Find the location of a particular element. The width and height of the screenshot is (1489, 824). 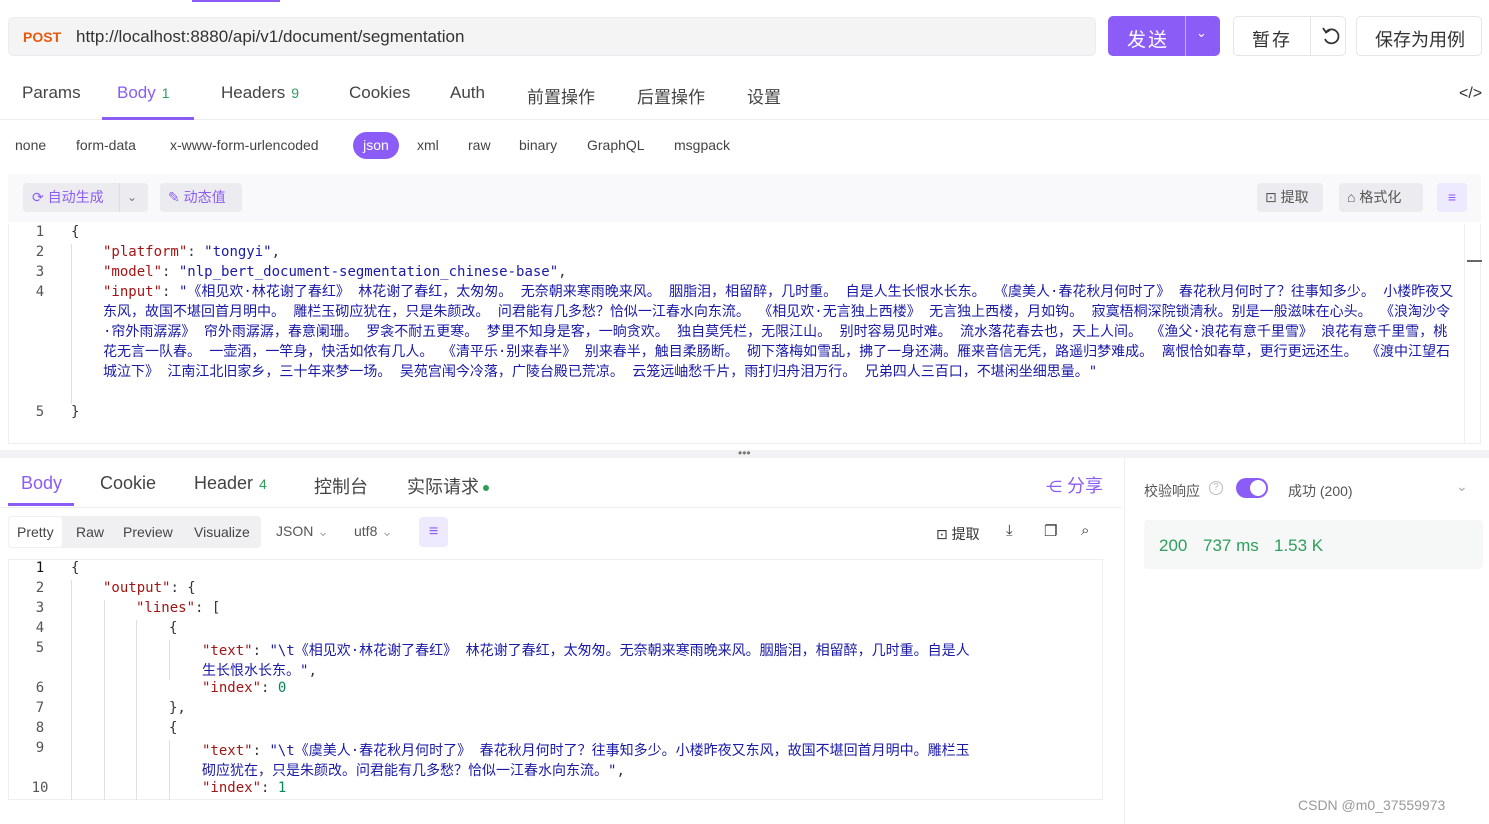

help-icon: ? is located at coordinates (1216, 488).